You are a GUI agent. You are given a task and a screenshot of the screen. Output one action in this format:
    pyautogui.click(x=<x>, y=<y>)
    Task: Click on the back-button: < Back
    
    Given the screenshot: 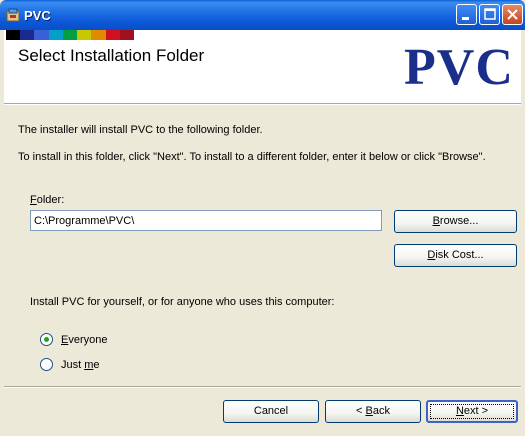 What is the action you would take?
    pyautogui.click(x=373, y=411)
    